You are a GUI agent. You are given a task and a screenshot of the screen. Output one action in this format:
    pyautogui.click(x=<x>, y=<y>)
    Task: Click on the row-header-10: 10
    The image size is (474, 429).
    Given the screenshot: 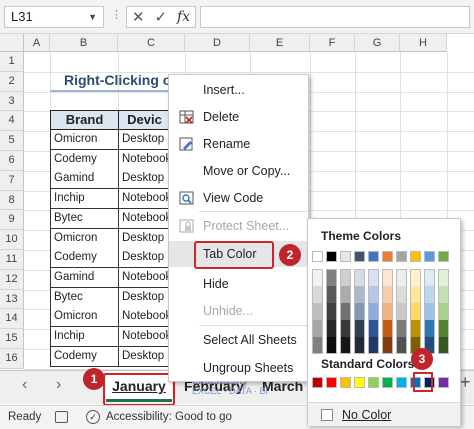 What is the action you would take?
    pyautogui.click(x=12, y=240)
    